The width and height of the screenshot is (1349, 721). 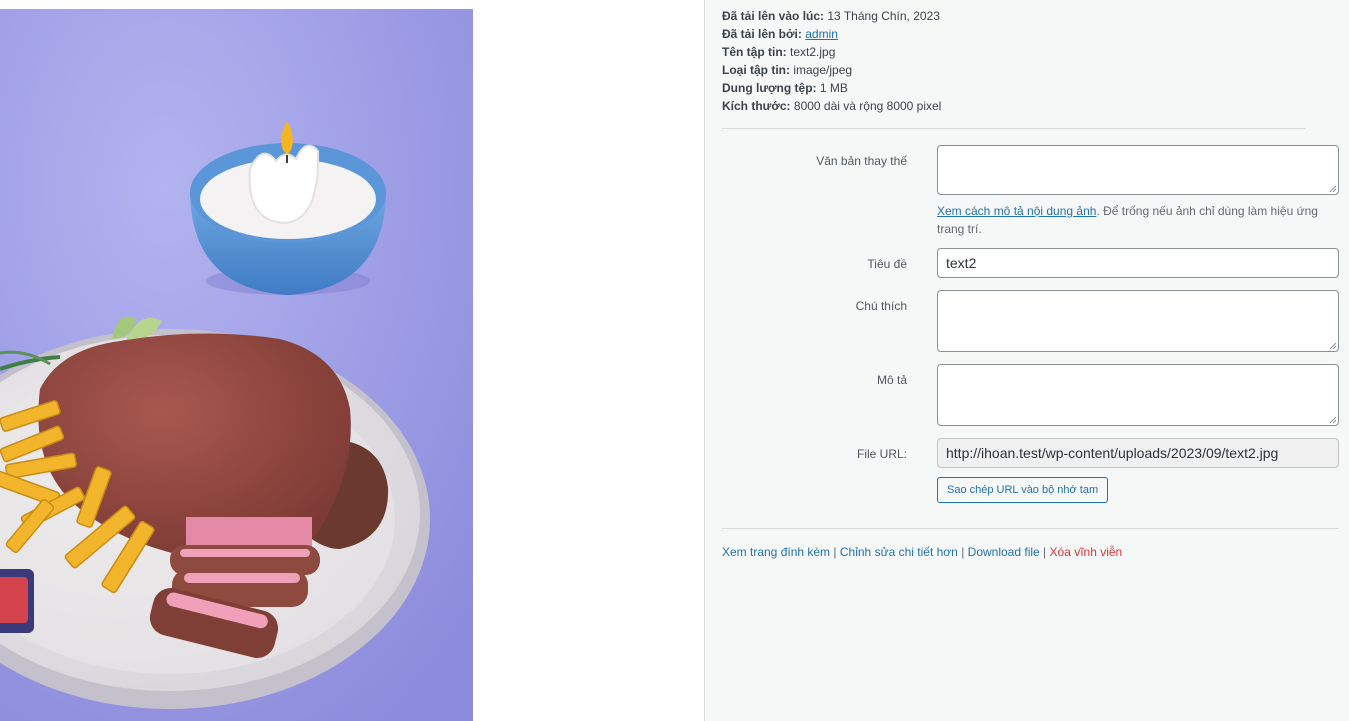 What do you see at coordinates (1016, 211) in the screenshot?
I see `alt-text-help-link: Xem cách mô tả nội dung ảnh` at bounding box center [1016, 211].